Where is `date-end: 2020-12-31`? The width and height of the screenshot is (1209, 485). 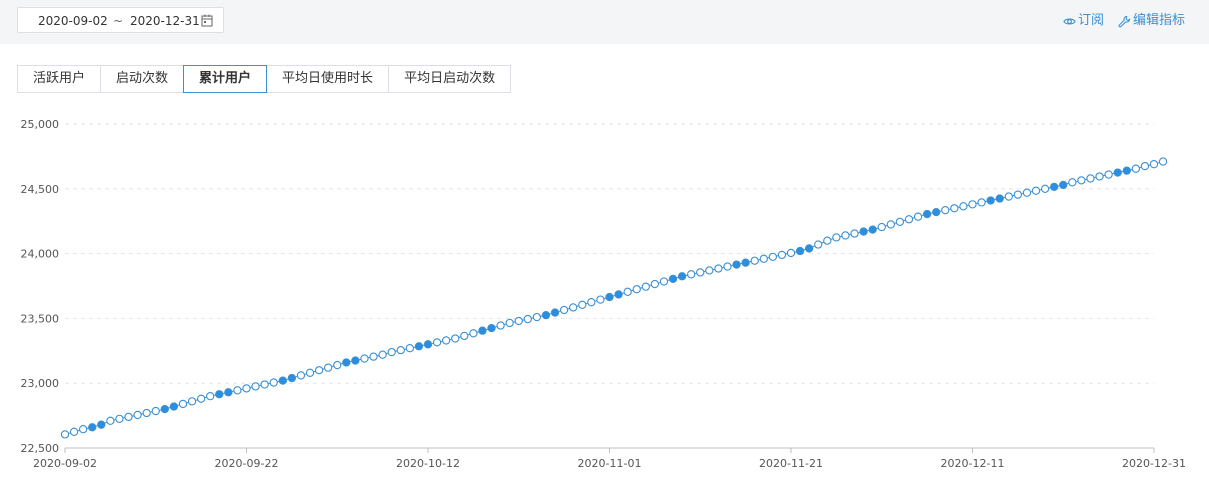 date-end: 2020-12-31 is located at coordinates (165, 21).